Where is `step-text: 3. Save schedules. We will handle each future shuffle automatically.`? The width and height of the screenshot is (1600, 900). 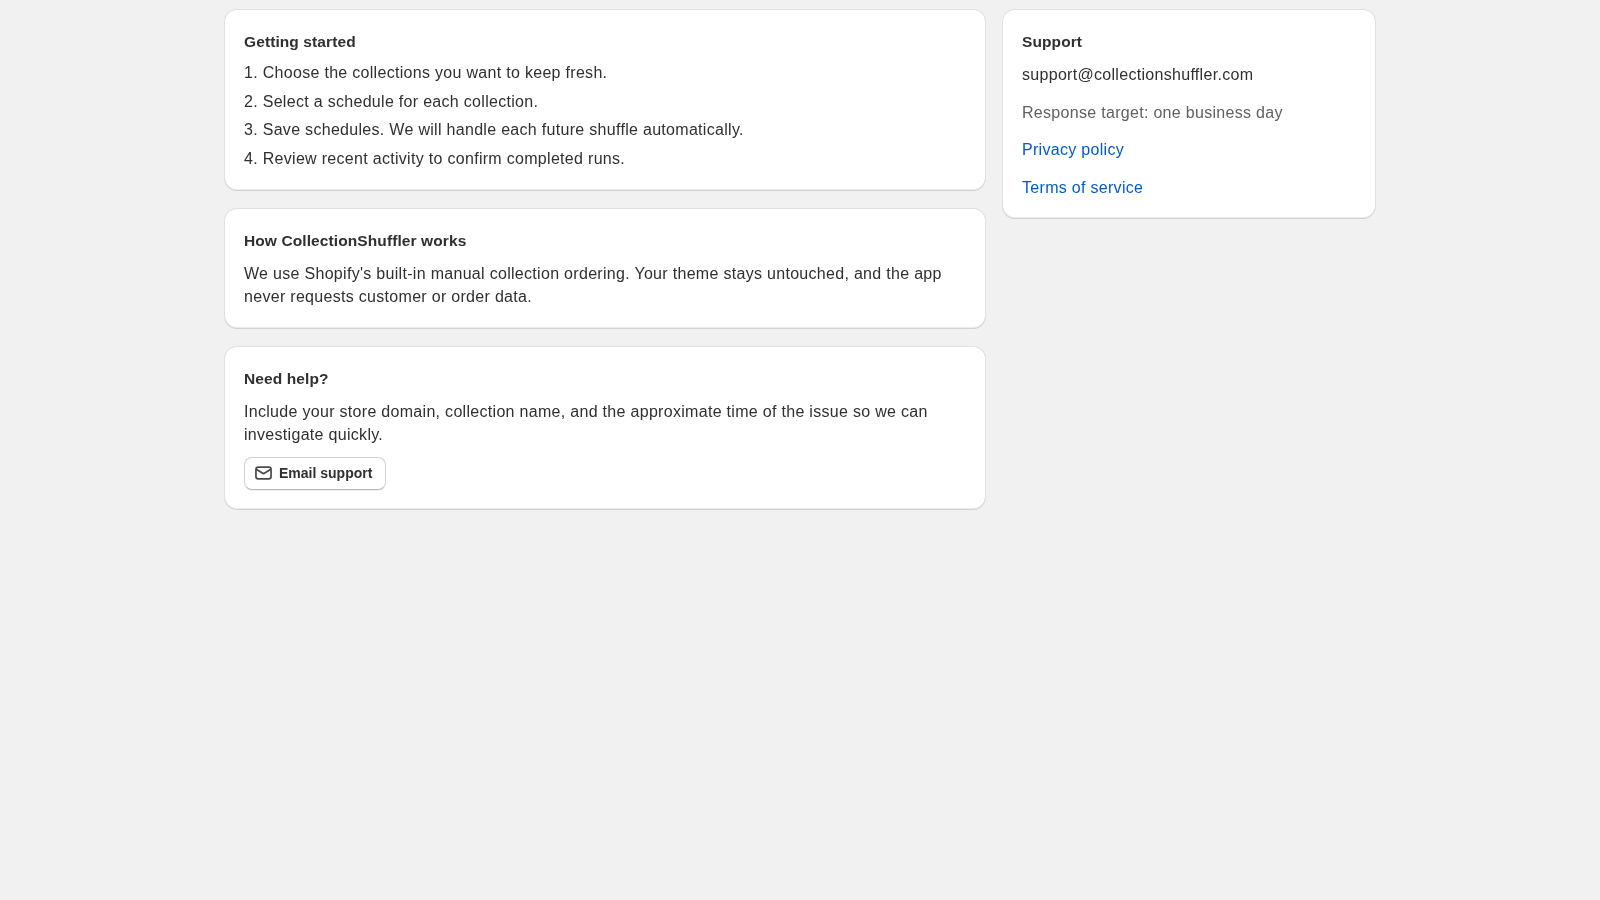 step-text: 3. Save schedules. We will handle each future shuffle automatically. is located at coordinates (494, 130).